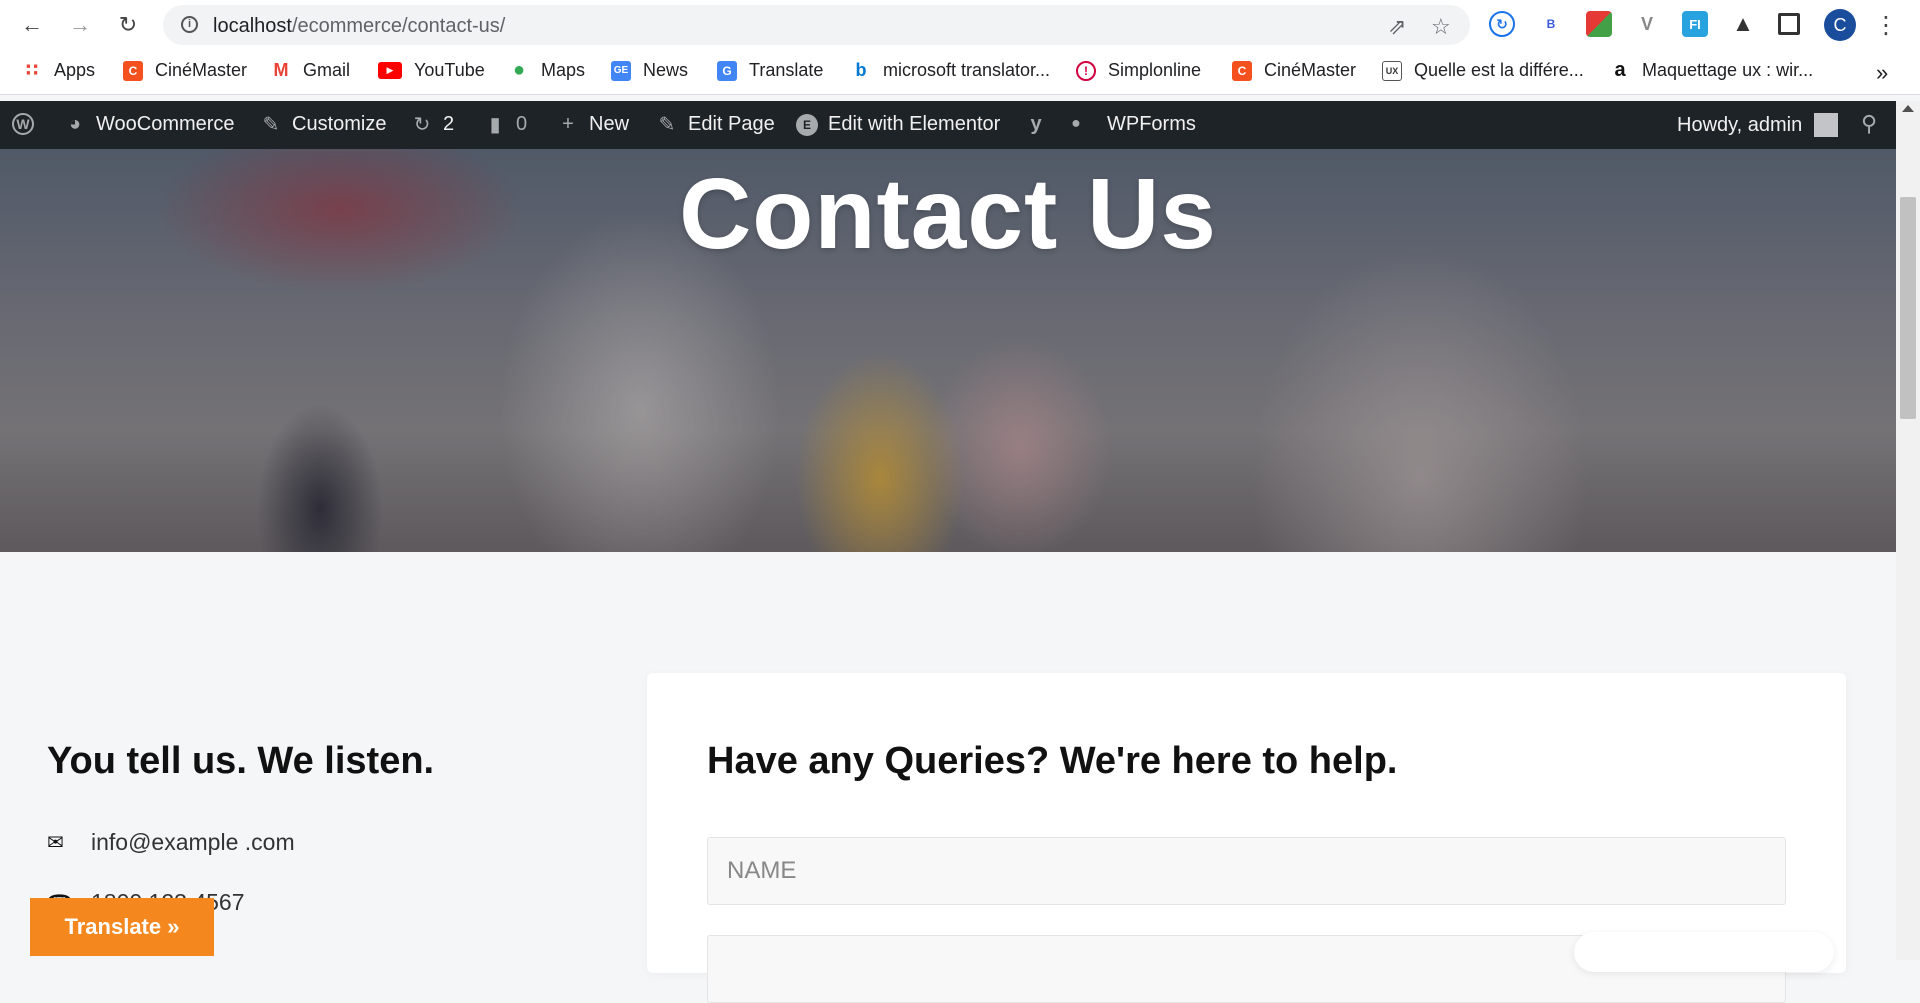  What do you see at coordinates (1740, 124) in the screenshot?
I see `adminbar-howdy-label: Howdy, admin` at bounding box center [1740, 124].